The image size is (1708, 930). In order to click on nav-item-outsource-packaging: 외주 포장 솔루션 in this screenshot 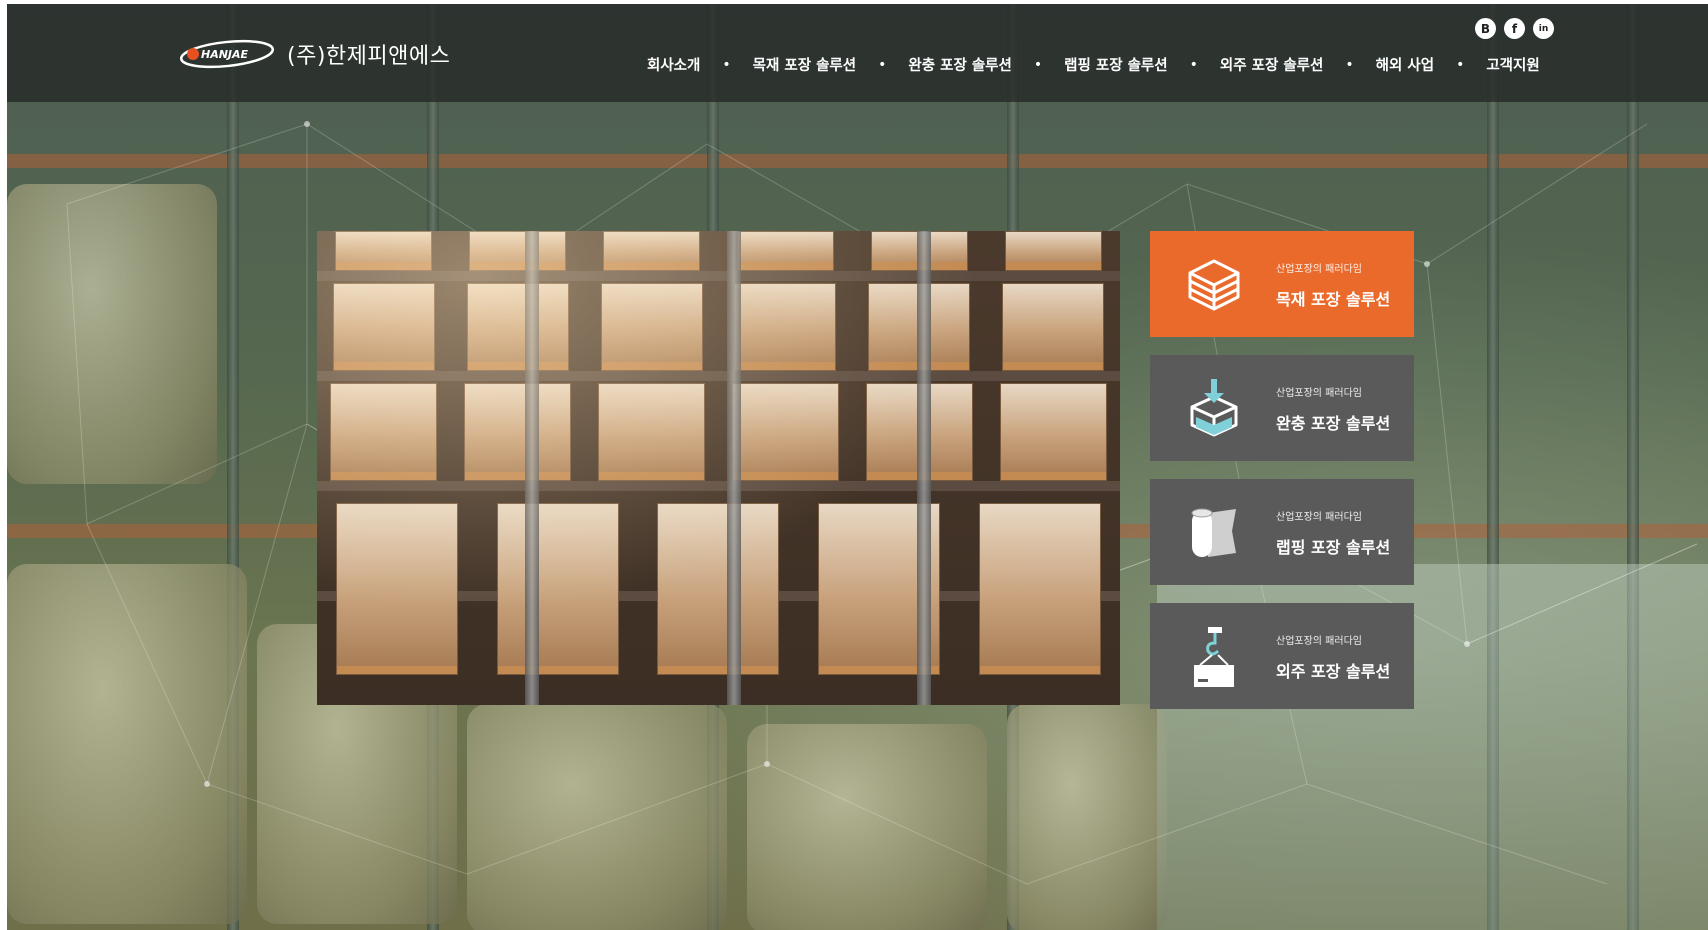, I will do `click(1271, 64)`.